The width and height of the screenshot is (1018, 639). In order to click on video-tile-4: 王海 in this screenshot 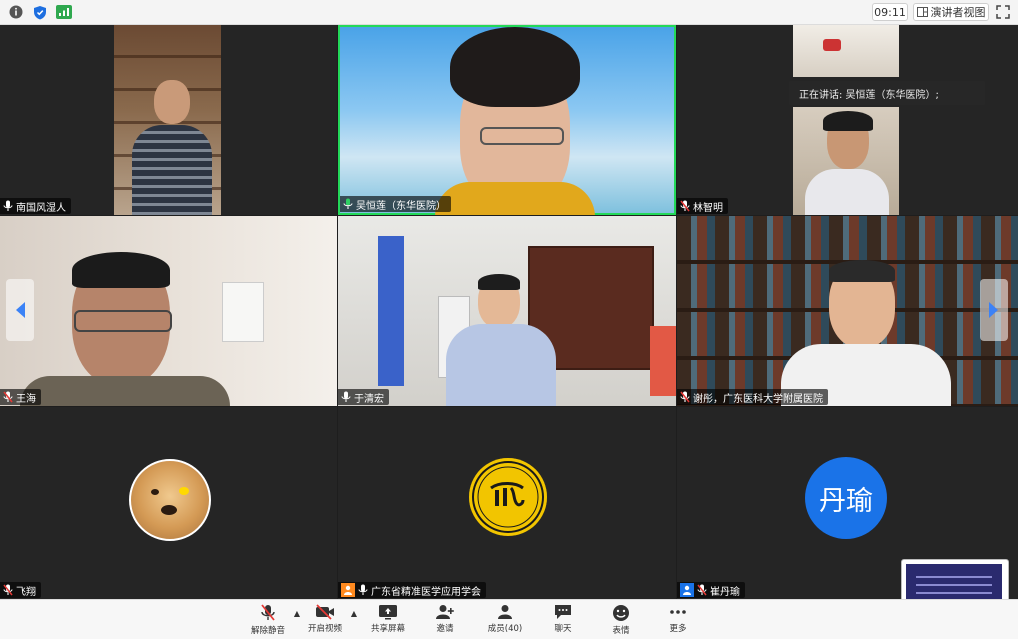, I will do `click(168, 311)`.